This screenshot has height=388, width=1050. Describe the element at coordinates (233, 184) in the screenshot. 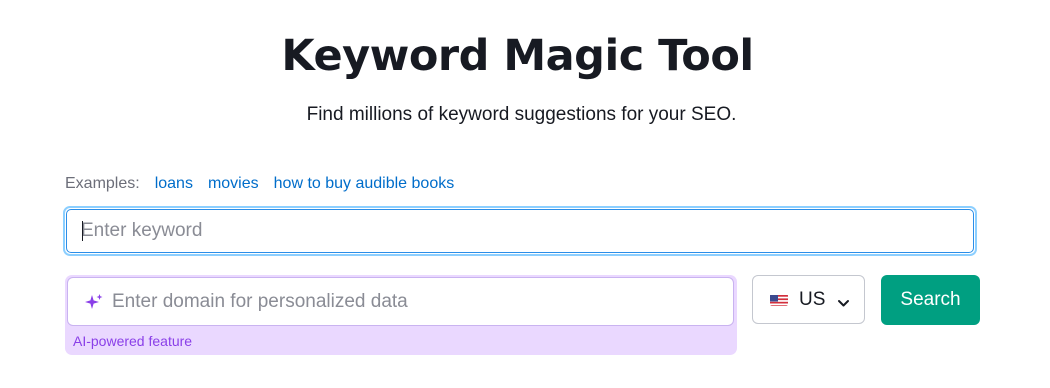

I see `example-link-movies: movies` at that location.